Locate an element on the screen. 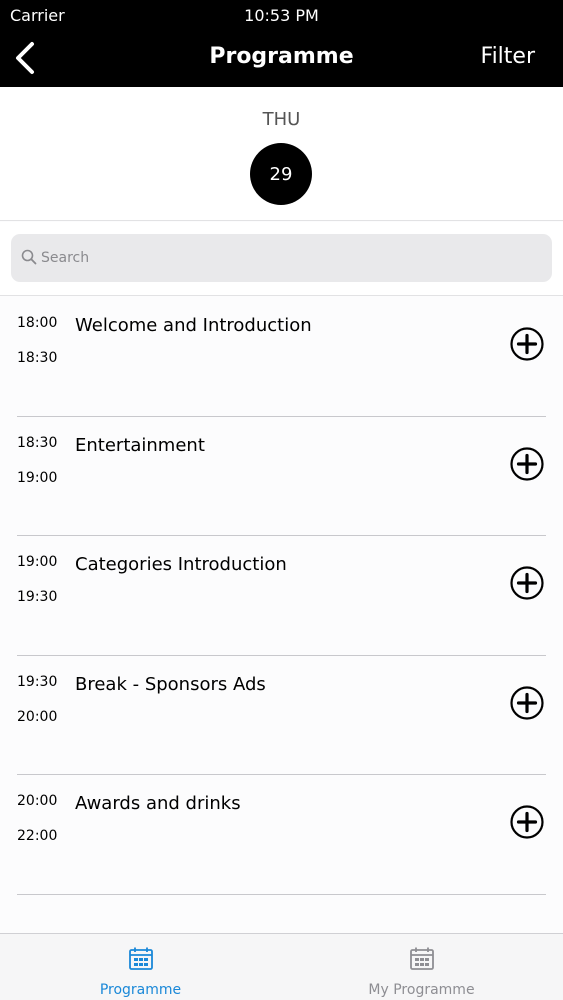 This screenshot has height=1000, width=563. tab-my-programme: My Programme is located at coordinates (421, 967).